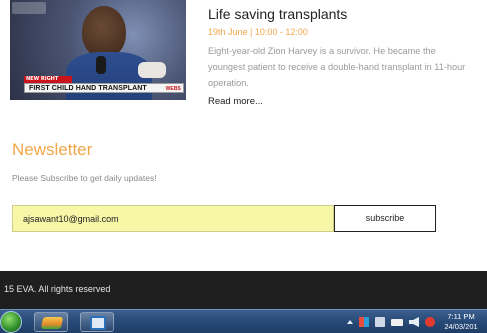  Describe the element at coordinates (152, 70) in the screenshot. I see `bandaged-hand-shape` at that location.